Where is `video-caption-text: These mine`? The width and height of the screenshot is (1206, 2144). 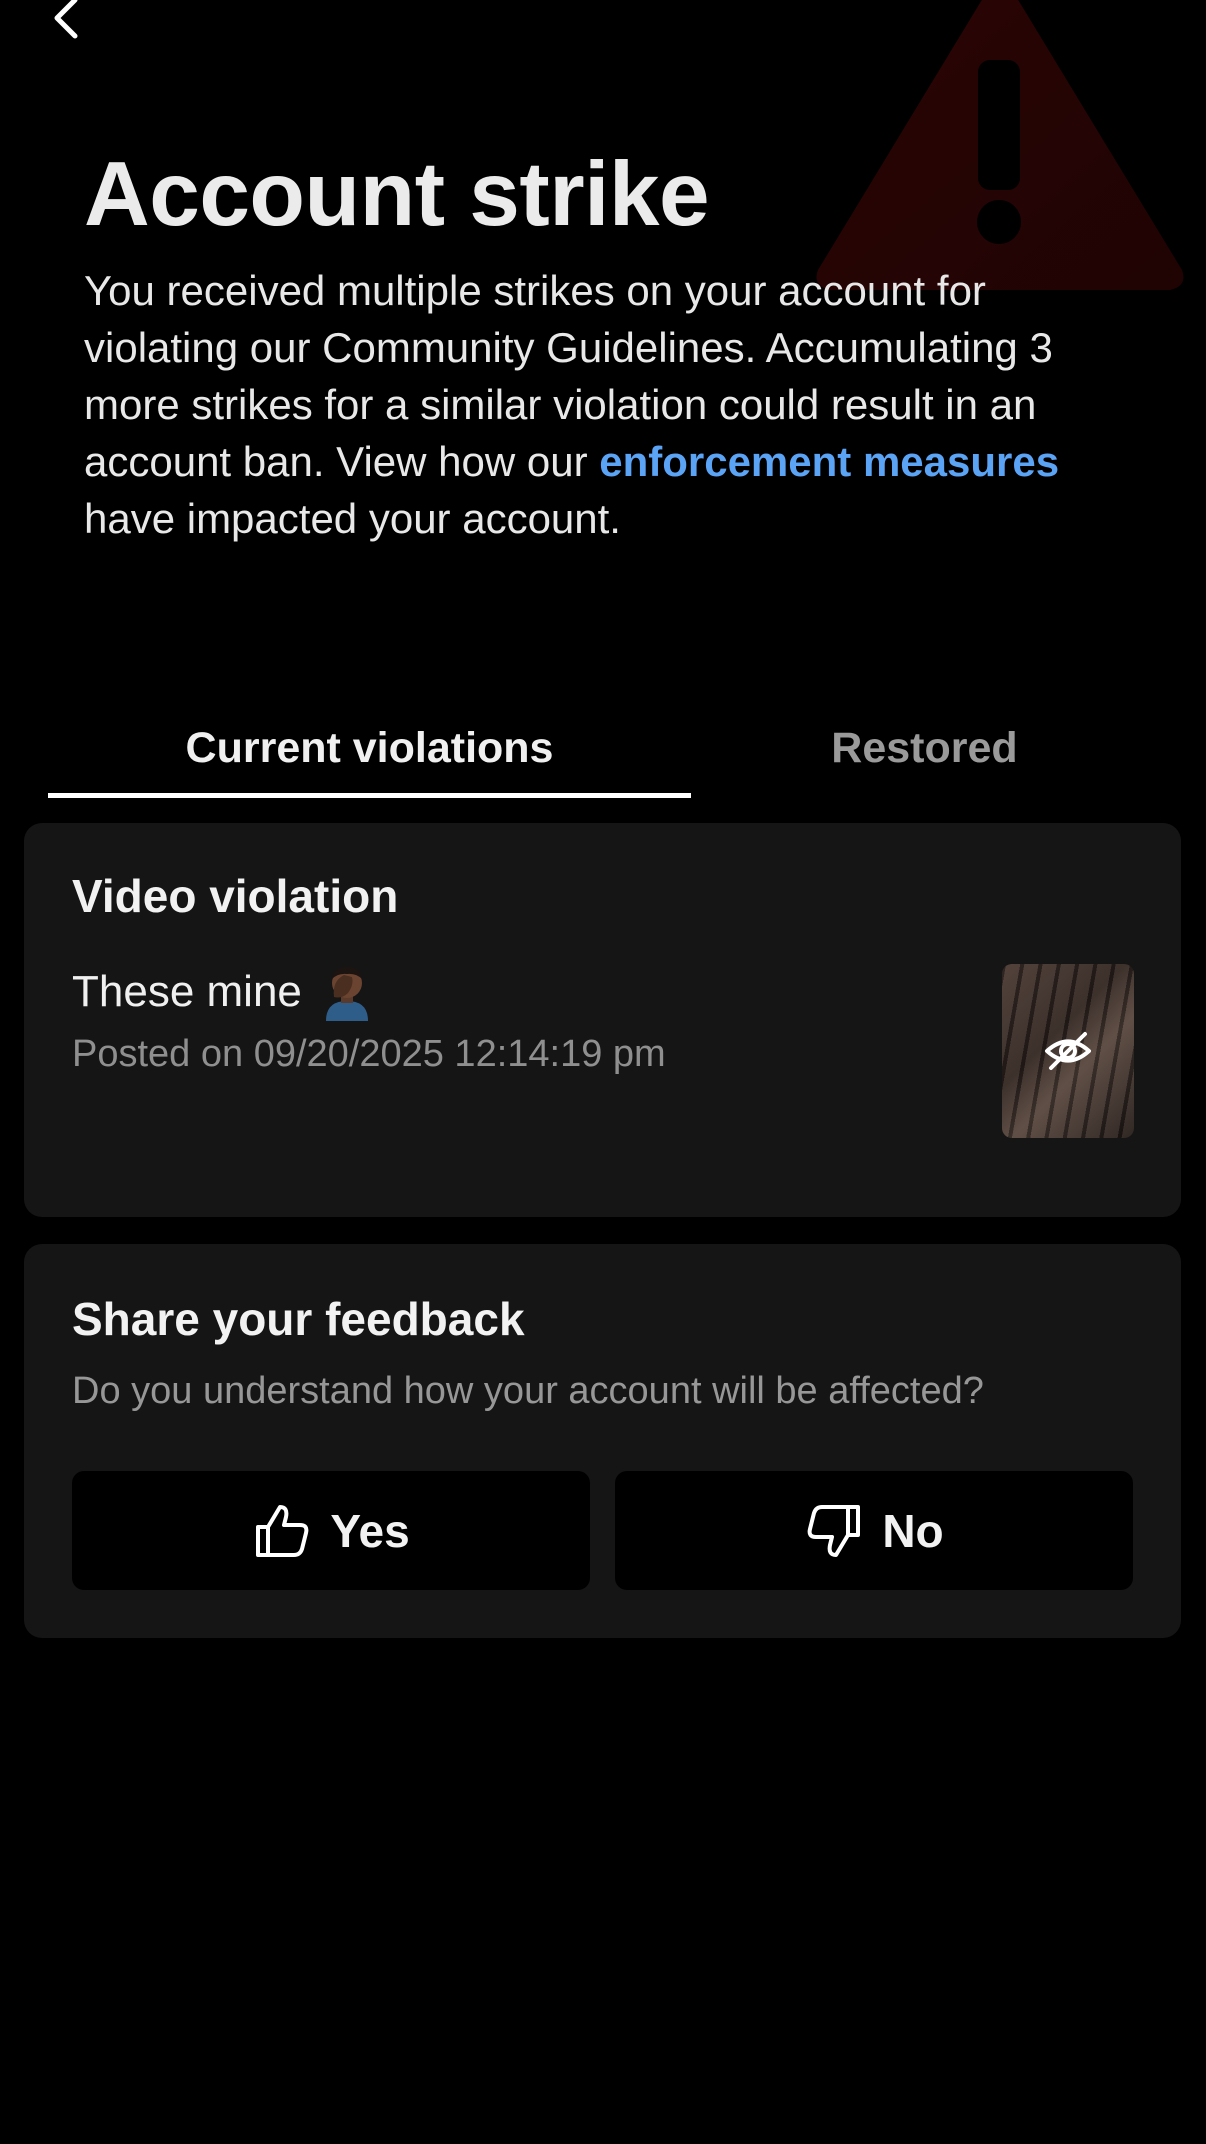
video-caption-text: These mine is located at coordinates (187, 991).